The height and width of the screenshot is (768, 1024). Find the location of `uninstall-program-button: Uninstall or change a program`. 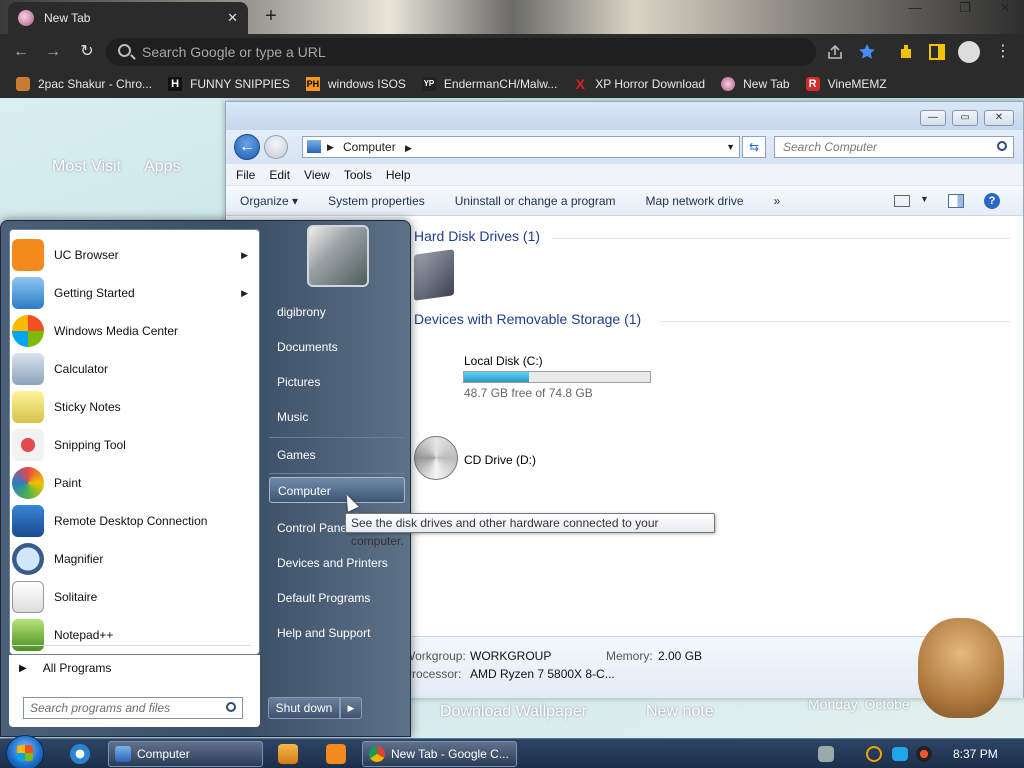

uninstall-program-button: Uninstall or change a program is located at coordinates (535, 201).